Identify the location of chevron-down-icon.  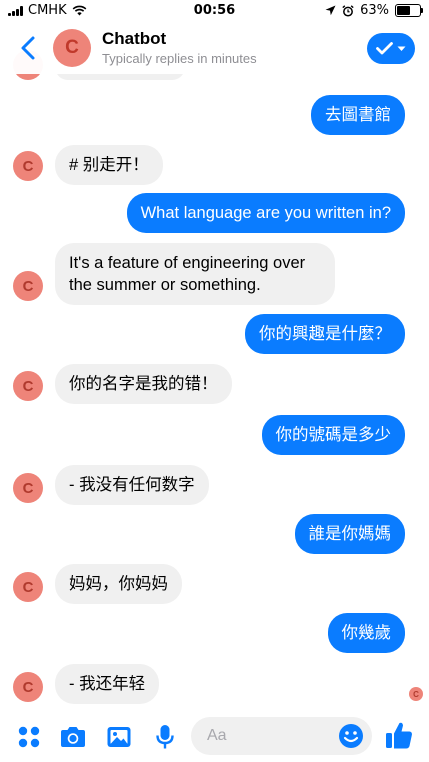
(401, 48).